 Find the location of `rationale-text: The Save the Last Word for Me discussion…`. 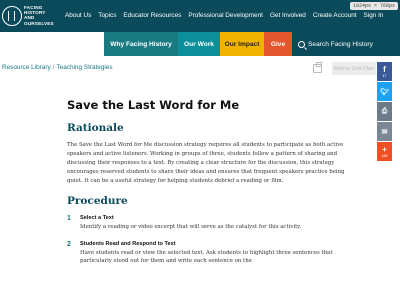

rationale-text: The Save the Last Word for Me discussion… is located at coordinates (206, 163).